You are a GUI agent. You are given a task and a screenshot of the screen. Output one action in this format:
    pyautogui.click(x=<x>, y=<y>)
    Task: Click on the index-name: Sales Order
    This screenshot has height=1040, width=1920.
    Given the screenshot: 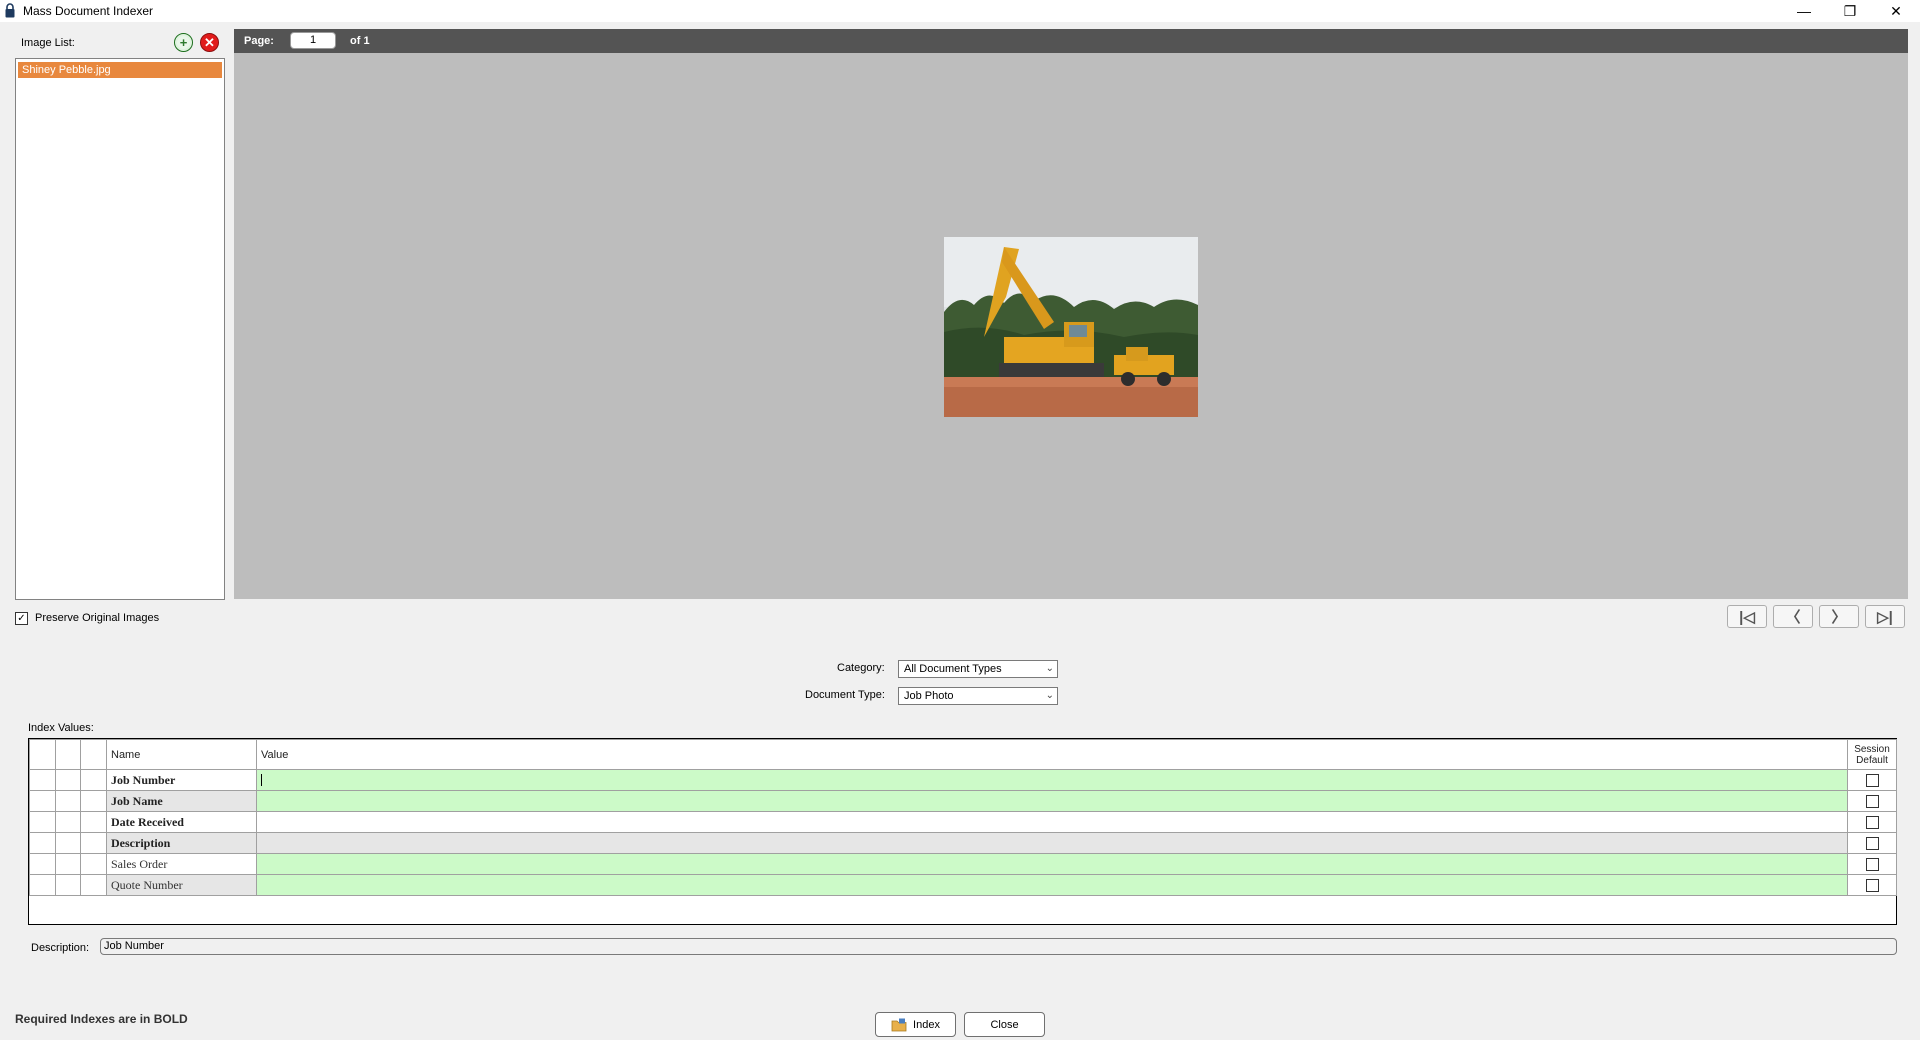 What is the action you would take?
    pyautogui.click(x=181, y=864)
    